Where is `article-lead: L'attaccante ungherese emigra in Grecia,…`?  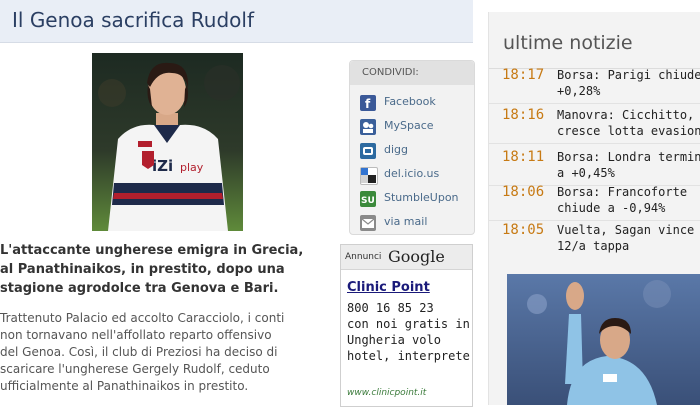
article-lead: L'attaccante ungherese emigra in Grecia,… is located at coordinates (166, 269).